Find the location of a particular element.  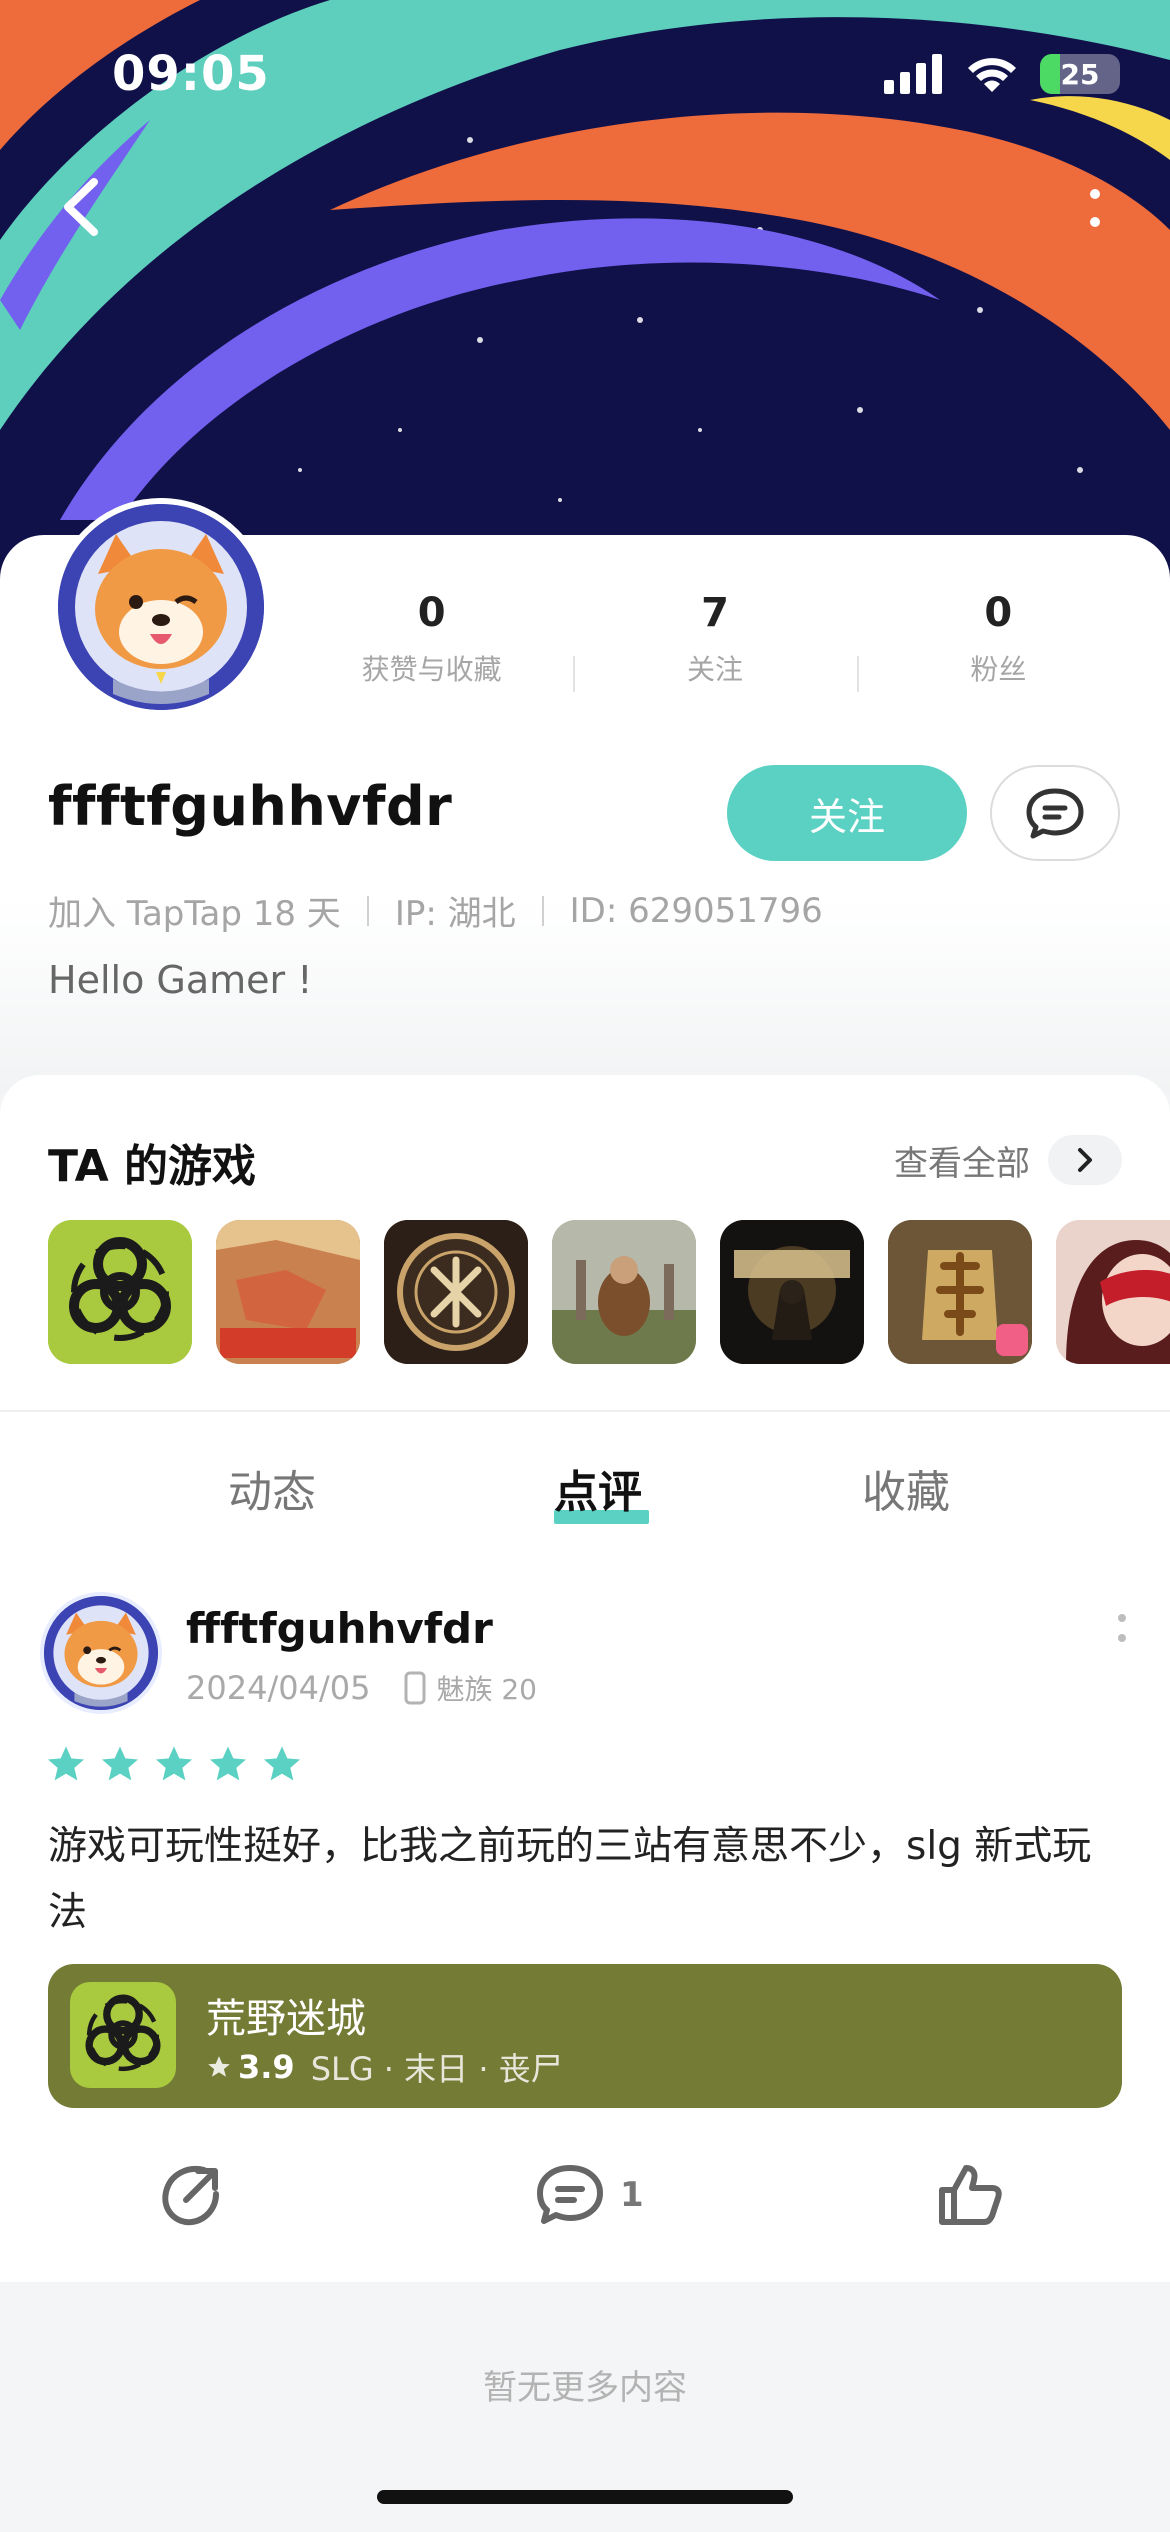

status-bar: 09:05 25 is located at coordinates (585, 75).